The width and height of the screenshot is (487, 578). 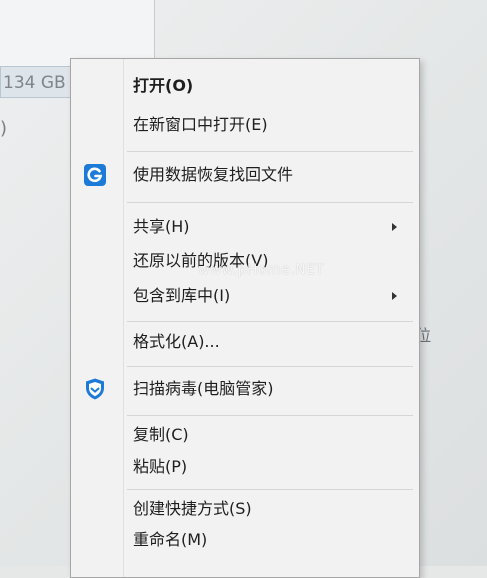 I want to click on drive-size-label: 134 GB, so click(x=38, y=82).